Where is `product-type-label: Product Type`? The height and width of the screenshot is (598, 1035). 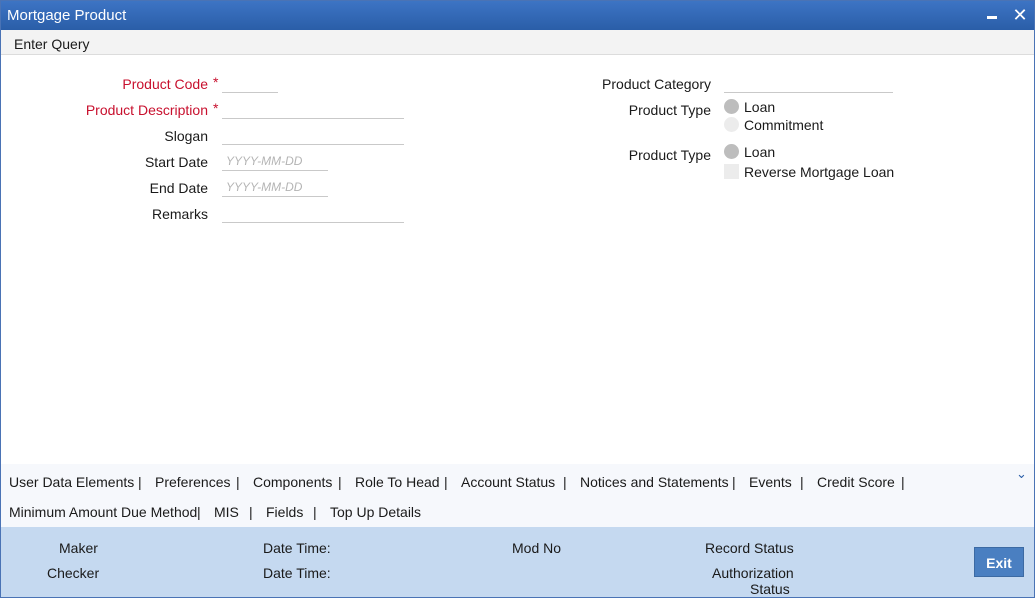 product-type-label: Product Type is located at coordinates (669, 110).